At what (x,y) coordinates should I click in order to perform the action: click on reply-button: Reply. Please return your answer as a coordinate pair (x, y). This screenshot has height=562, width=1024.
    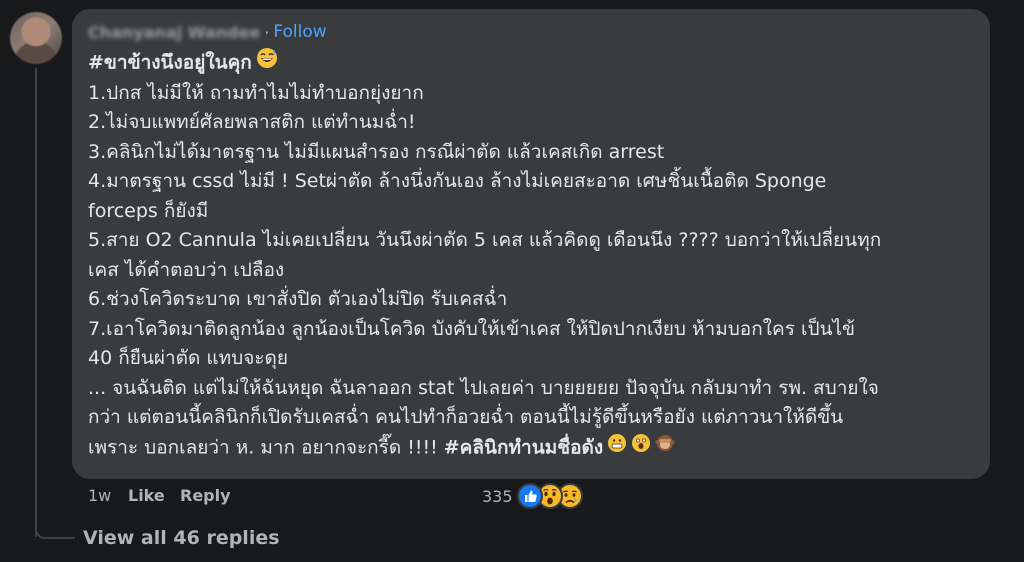
    Looking at the image, I should click on (205, 495).